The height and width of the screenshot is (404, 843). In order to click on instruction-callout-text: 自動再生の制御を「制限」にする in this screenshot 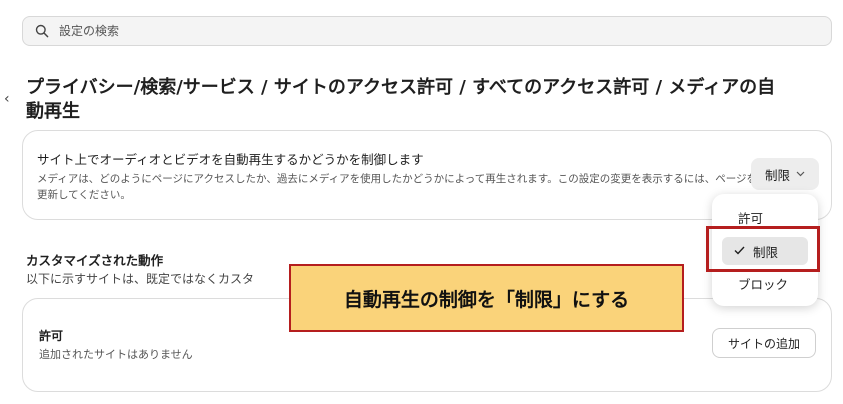, I will do `click(486, 299)`.